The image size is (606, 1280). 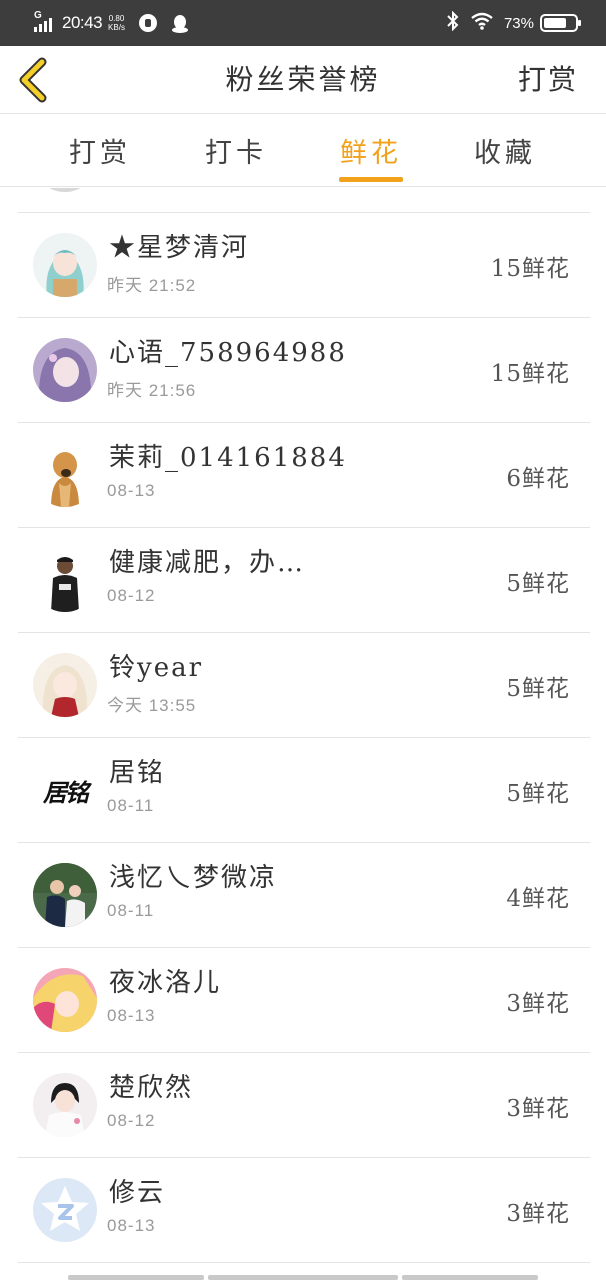 What do you see at coordinates (236, 150) in the screenshot?
I see `tab-checkin: 打卡` at bounding box center [236, 150].